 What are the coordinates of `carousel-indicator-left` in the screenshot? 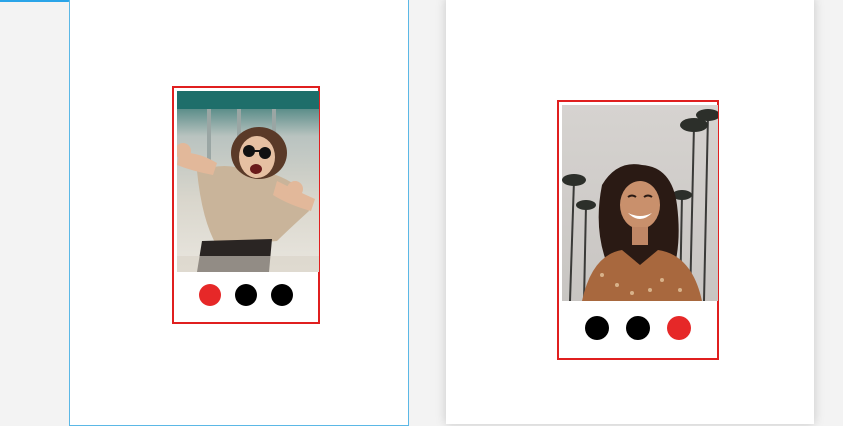 It's located at (246, 295).